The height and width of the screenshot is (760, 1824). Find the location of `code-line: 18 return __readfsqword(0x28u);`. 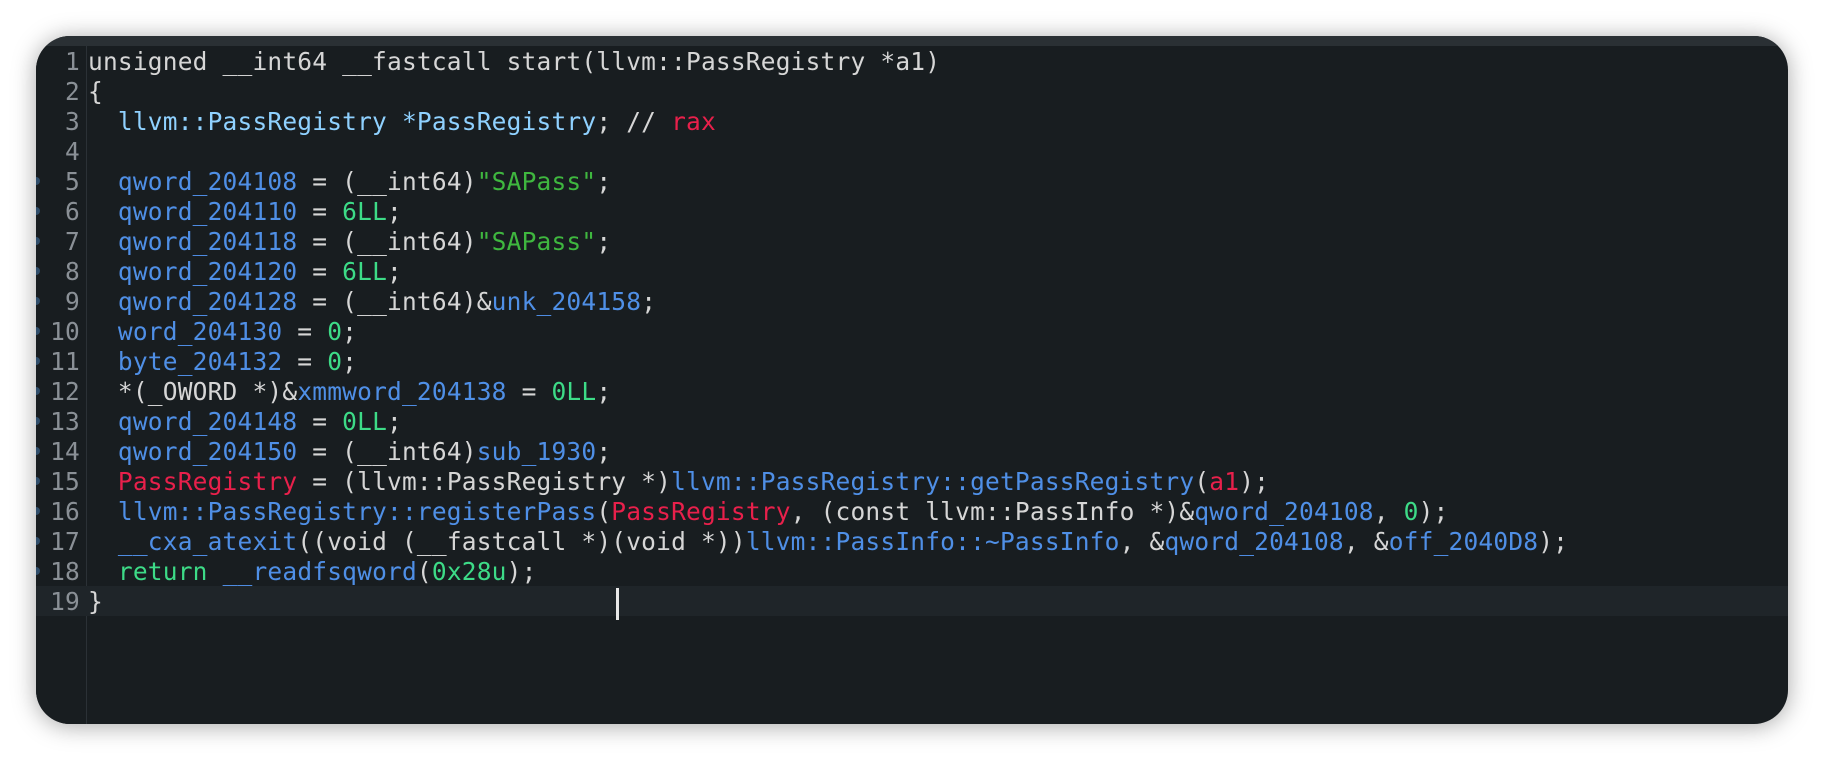

code-line: 18 return __readfsqword(0x28u); is located at coordinates (912, 571).